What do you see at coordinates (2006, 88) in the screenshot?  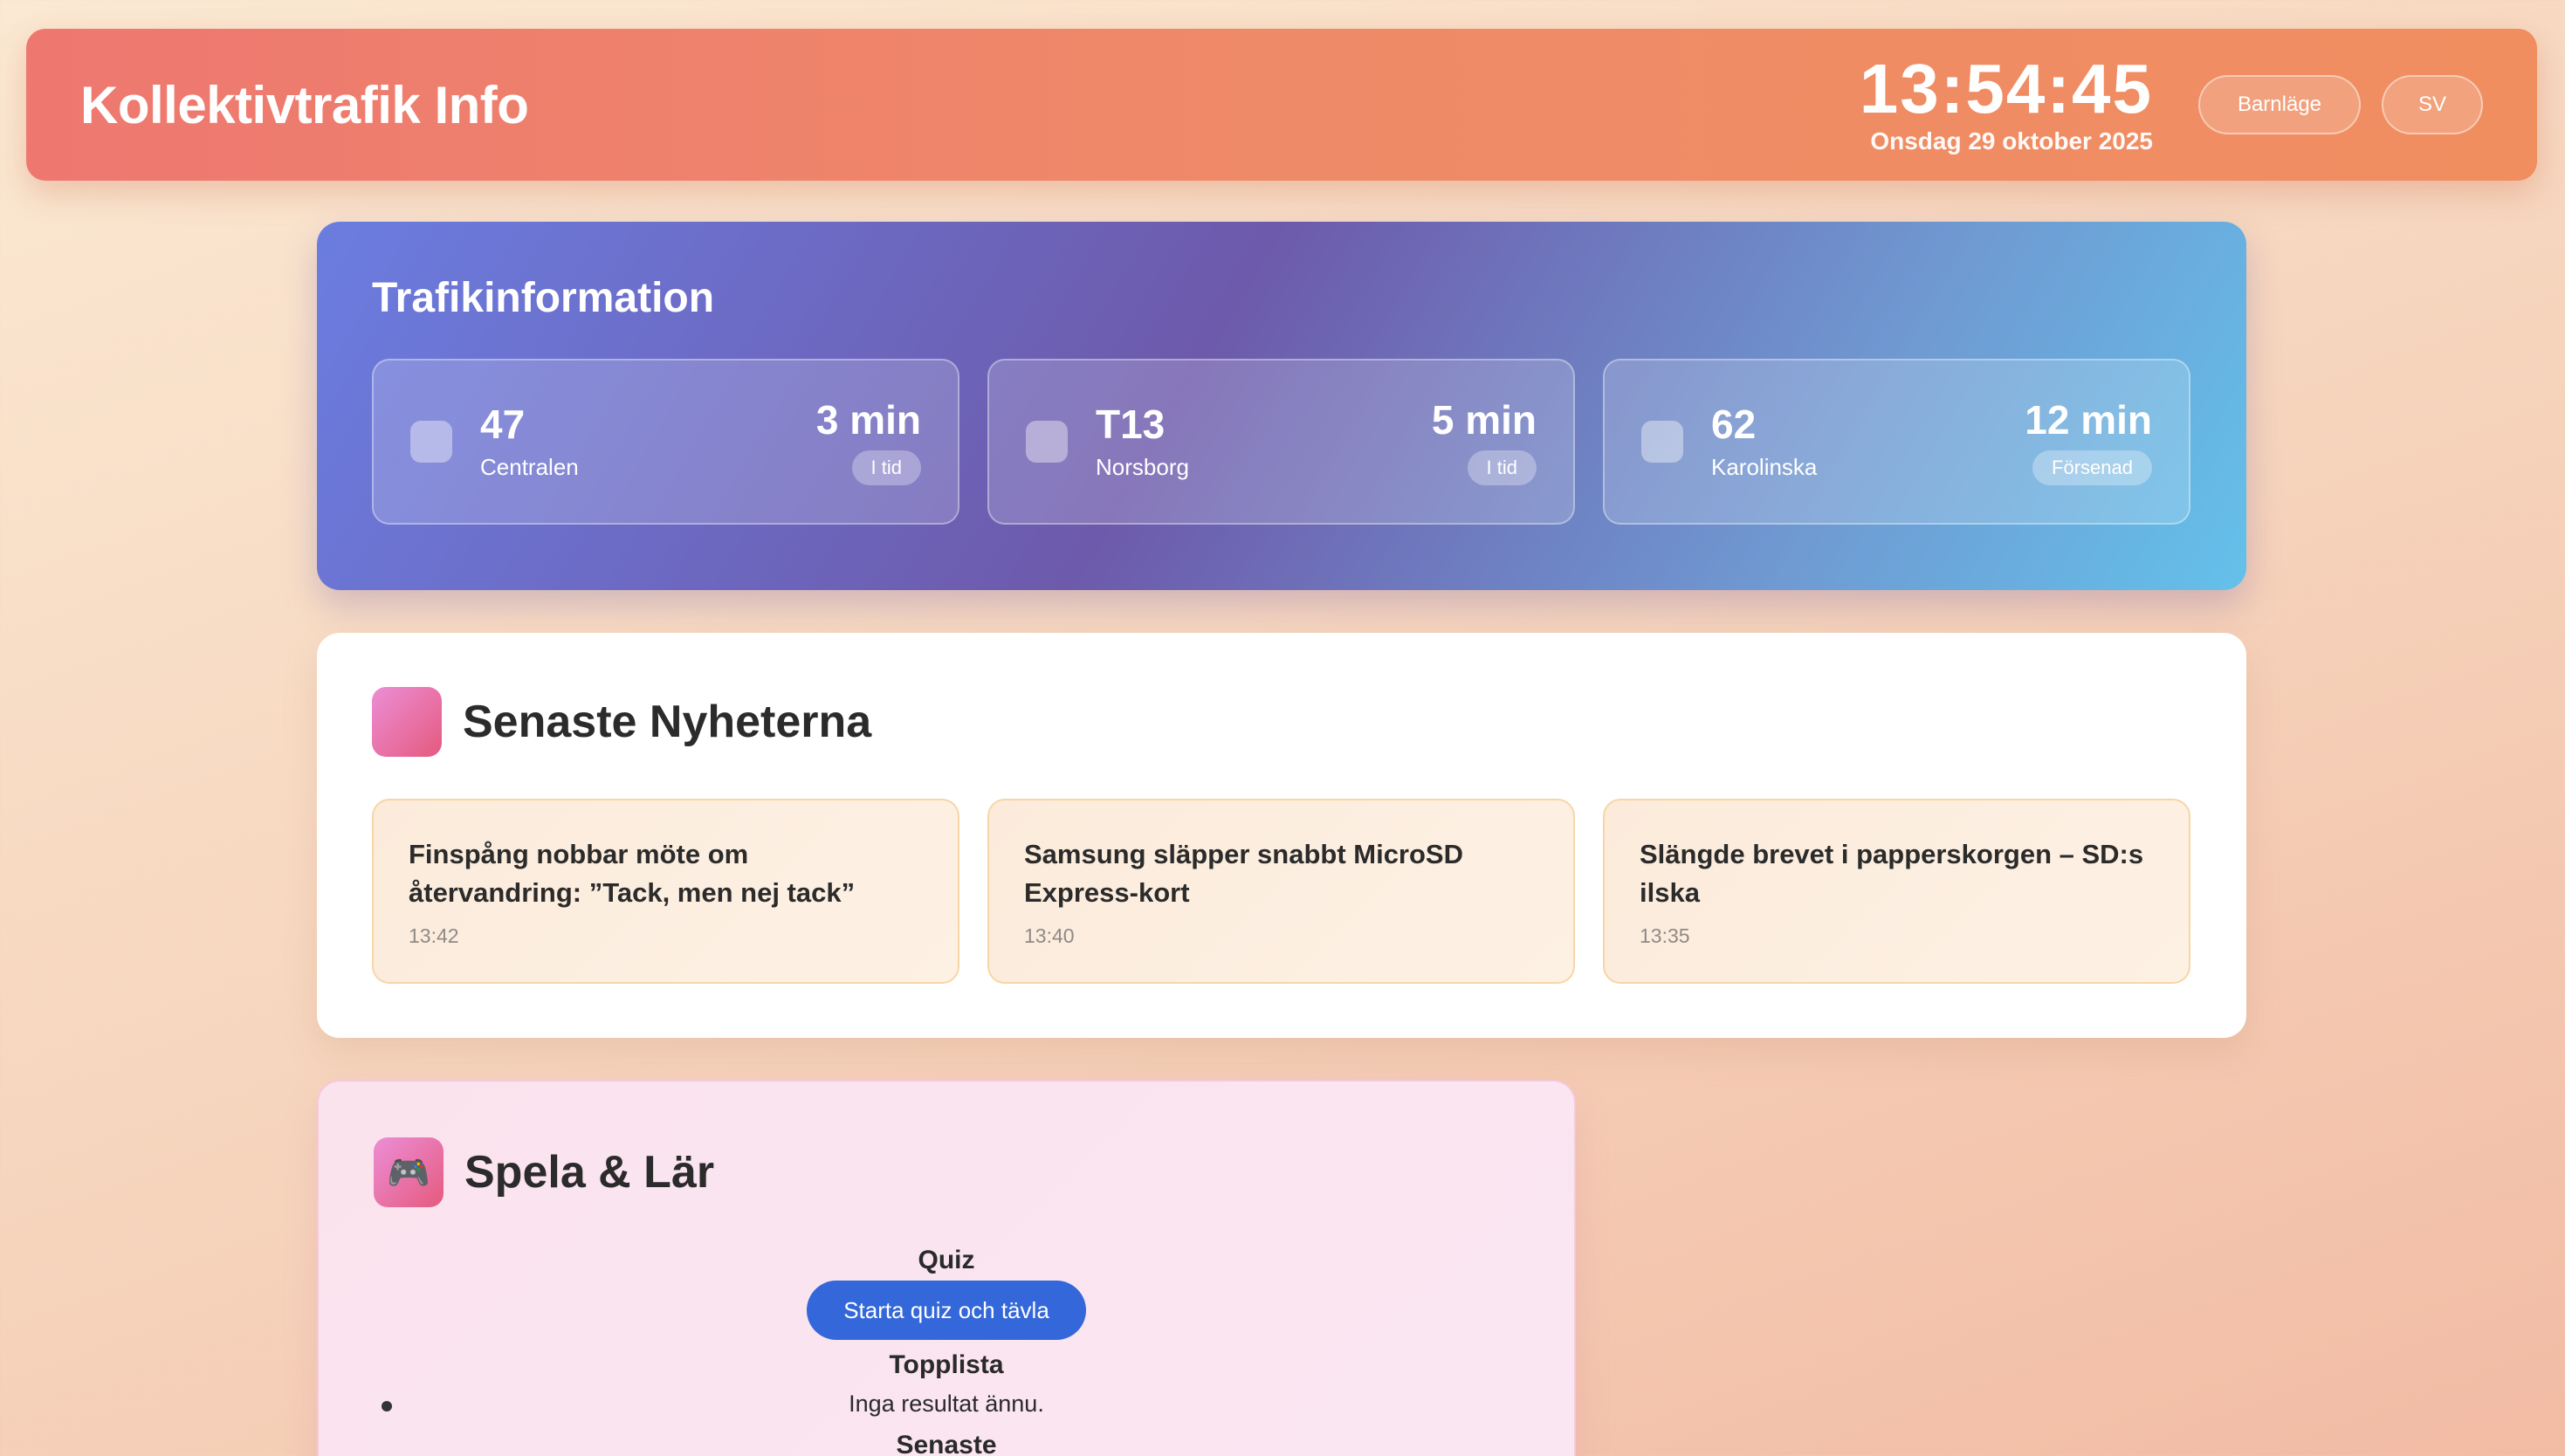 I see `clock: 13:54:45` at bounding box center [2006, 88].